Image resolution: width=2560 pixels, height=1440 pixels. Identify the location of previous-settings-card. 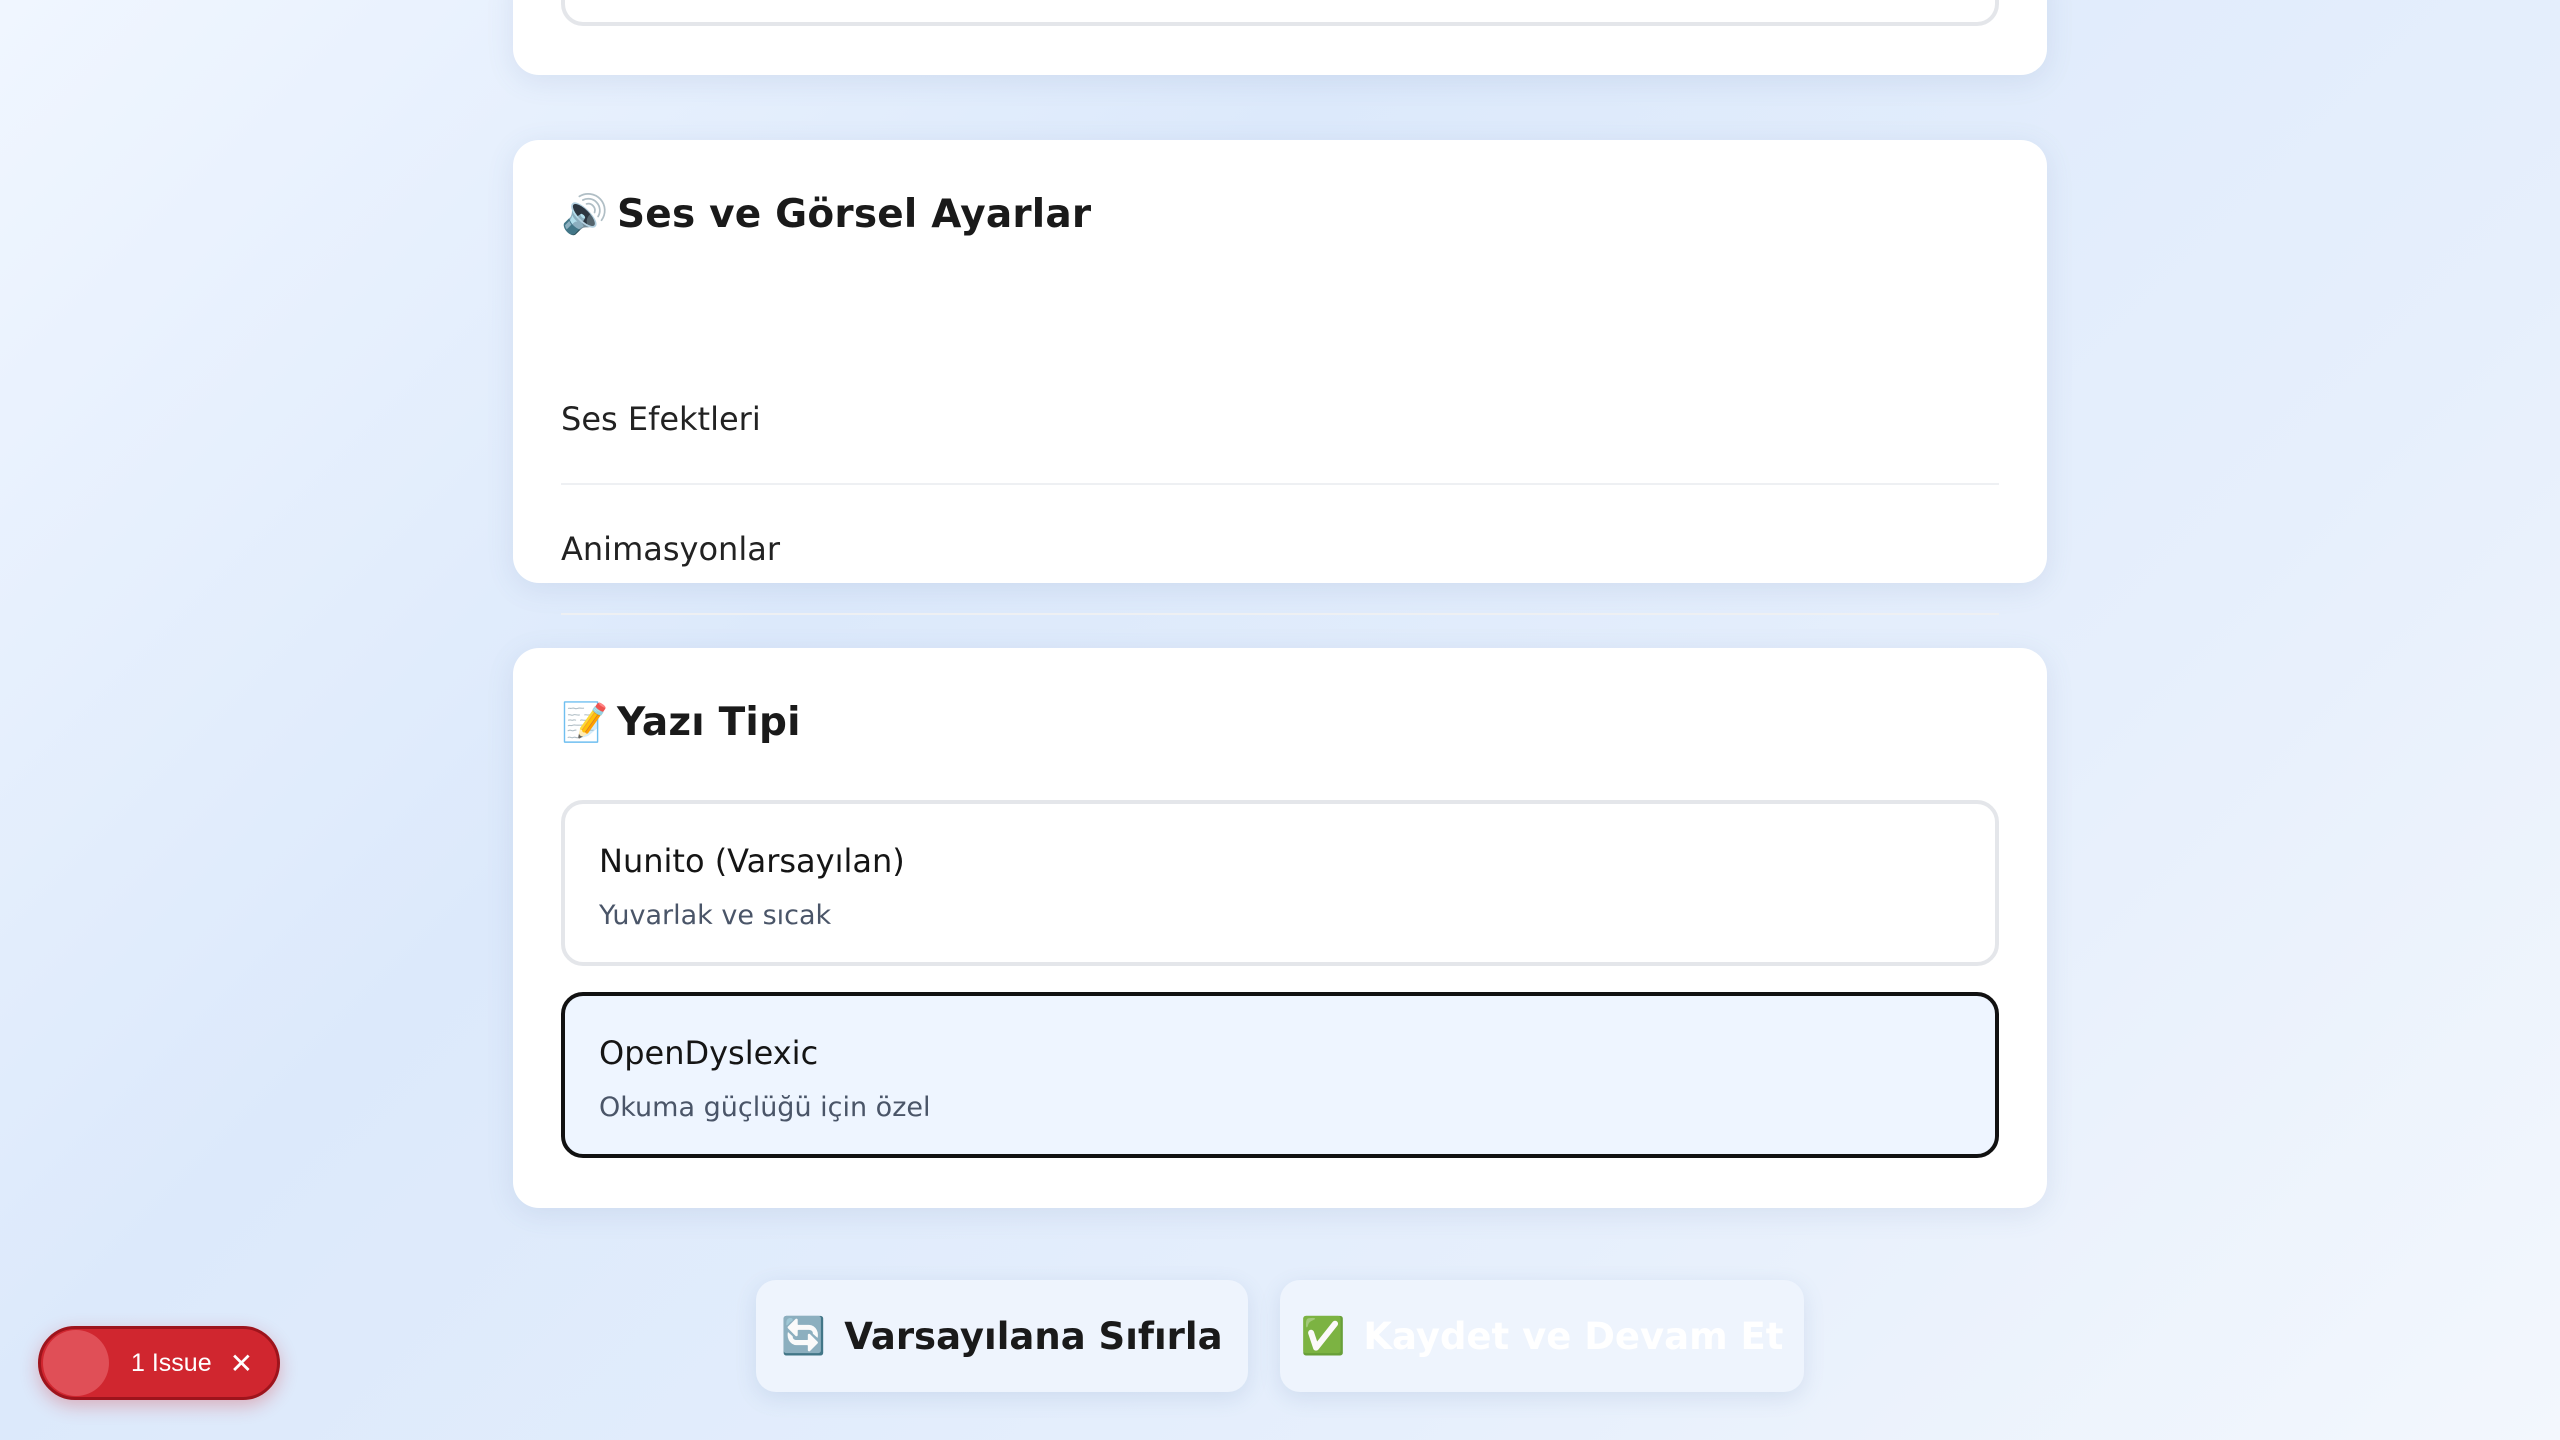
(1280, 37).